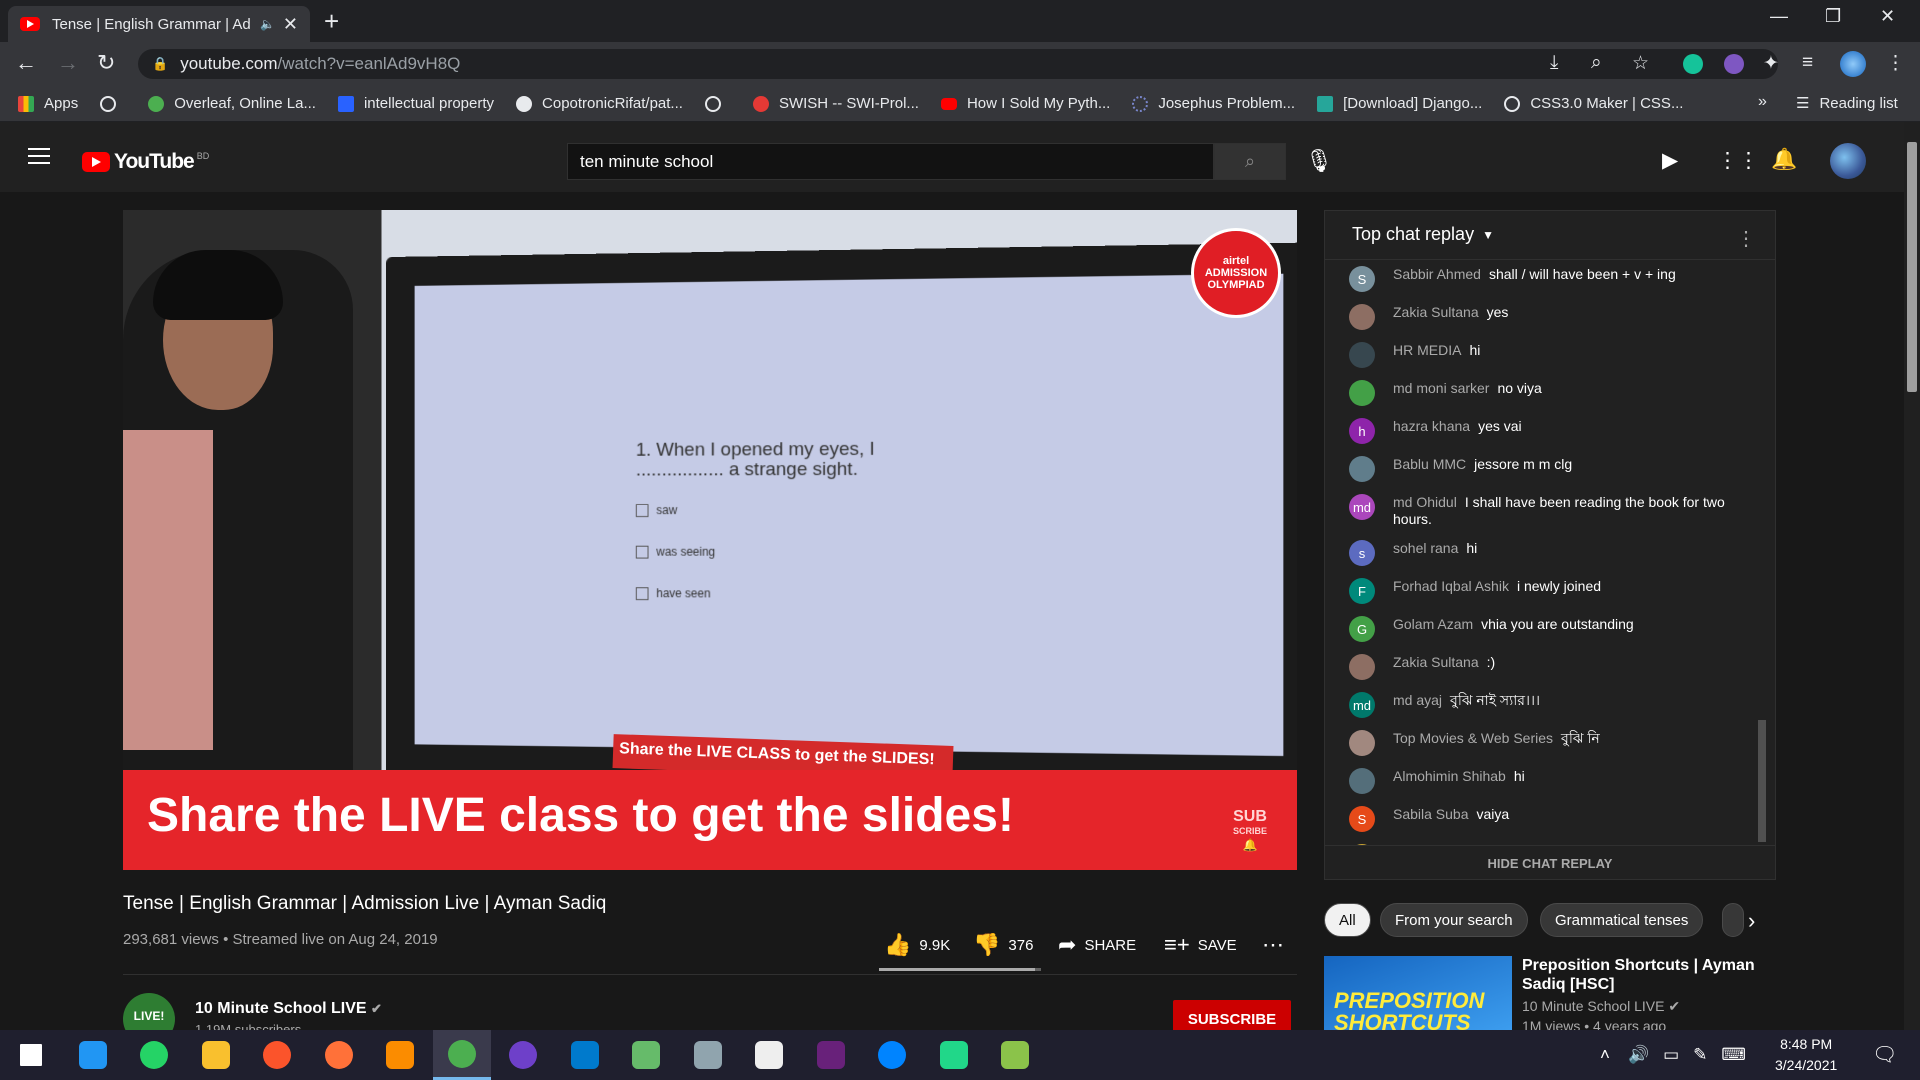 This screenshot has width=1920, height=1080. Describe the element at coordinates (1671, 1055) in the screenshot. I see `network-icon: ▭` at that location.